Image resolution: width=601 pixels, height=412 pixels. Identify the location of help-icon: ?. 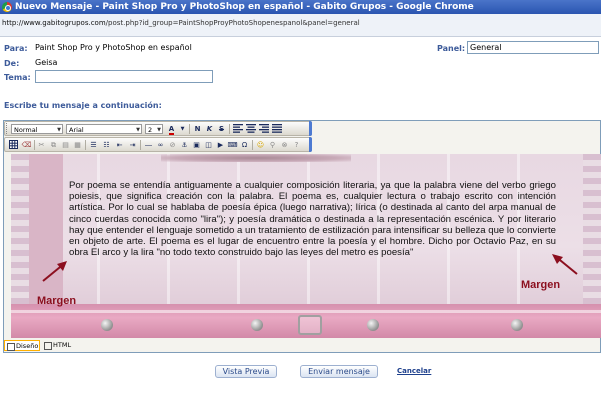
(296, 145).